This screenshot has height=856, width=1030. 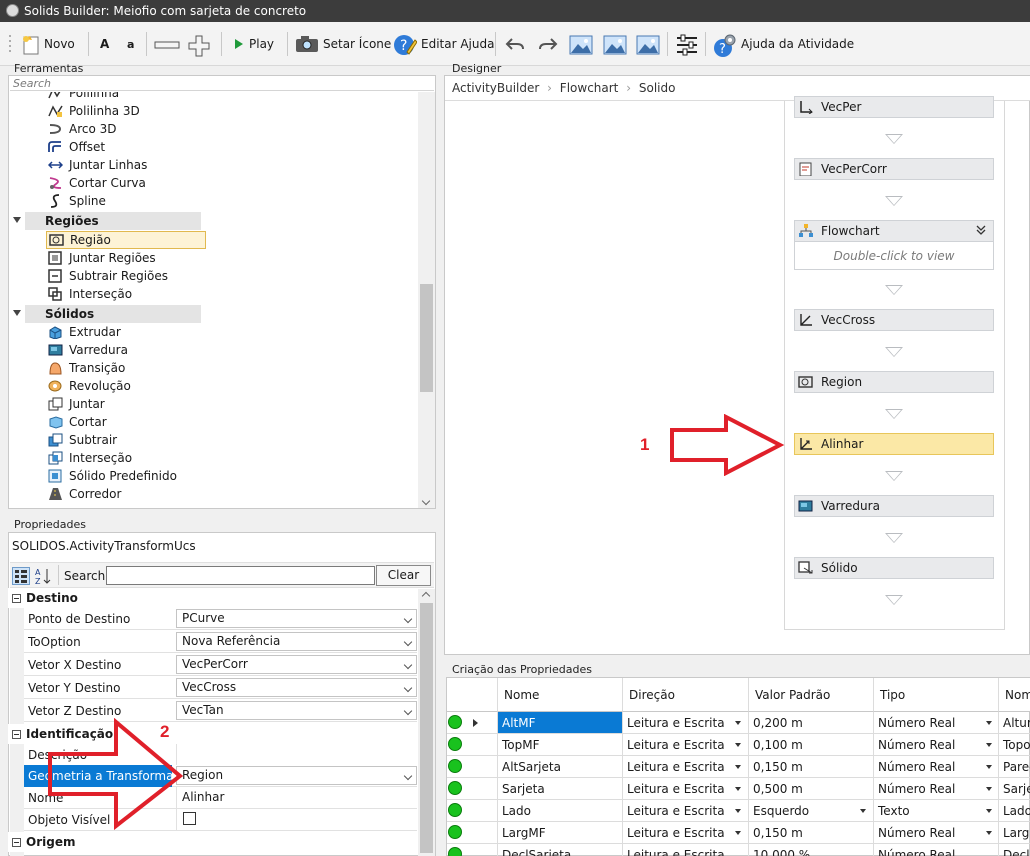 I want to click on cell-nome2: Largur, so click(x=1014, y=833).